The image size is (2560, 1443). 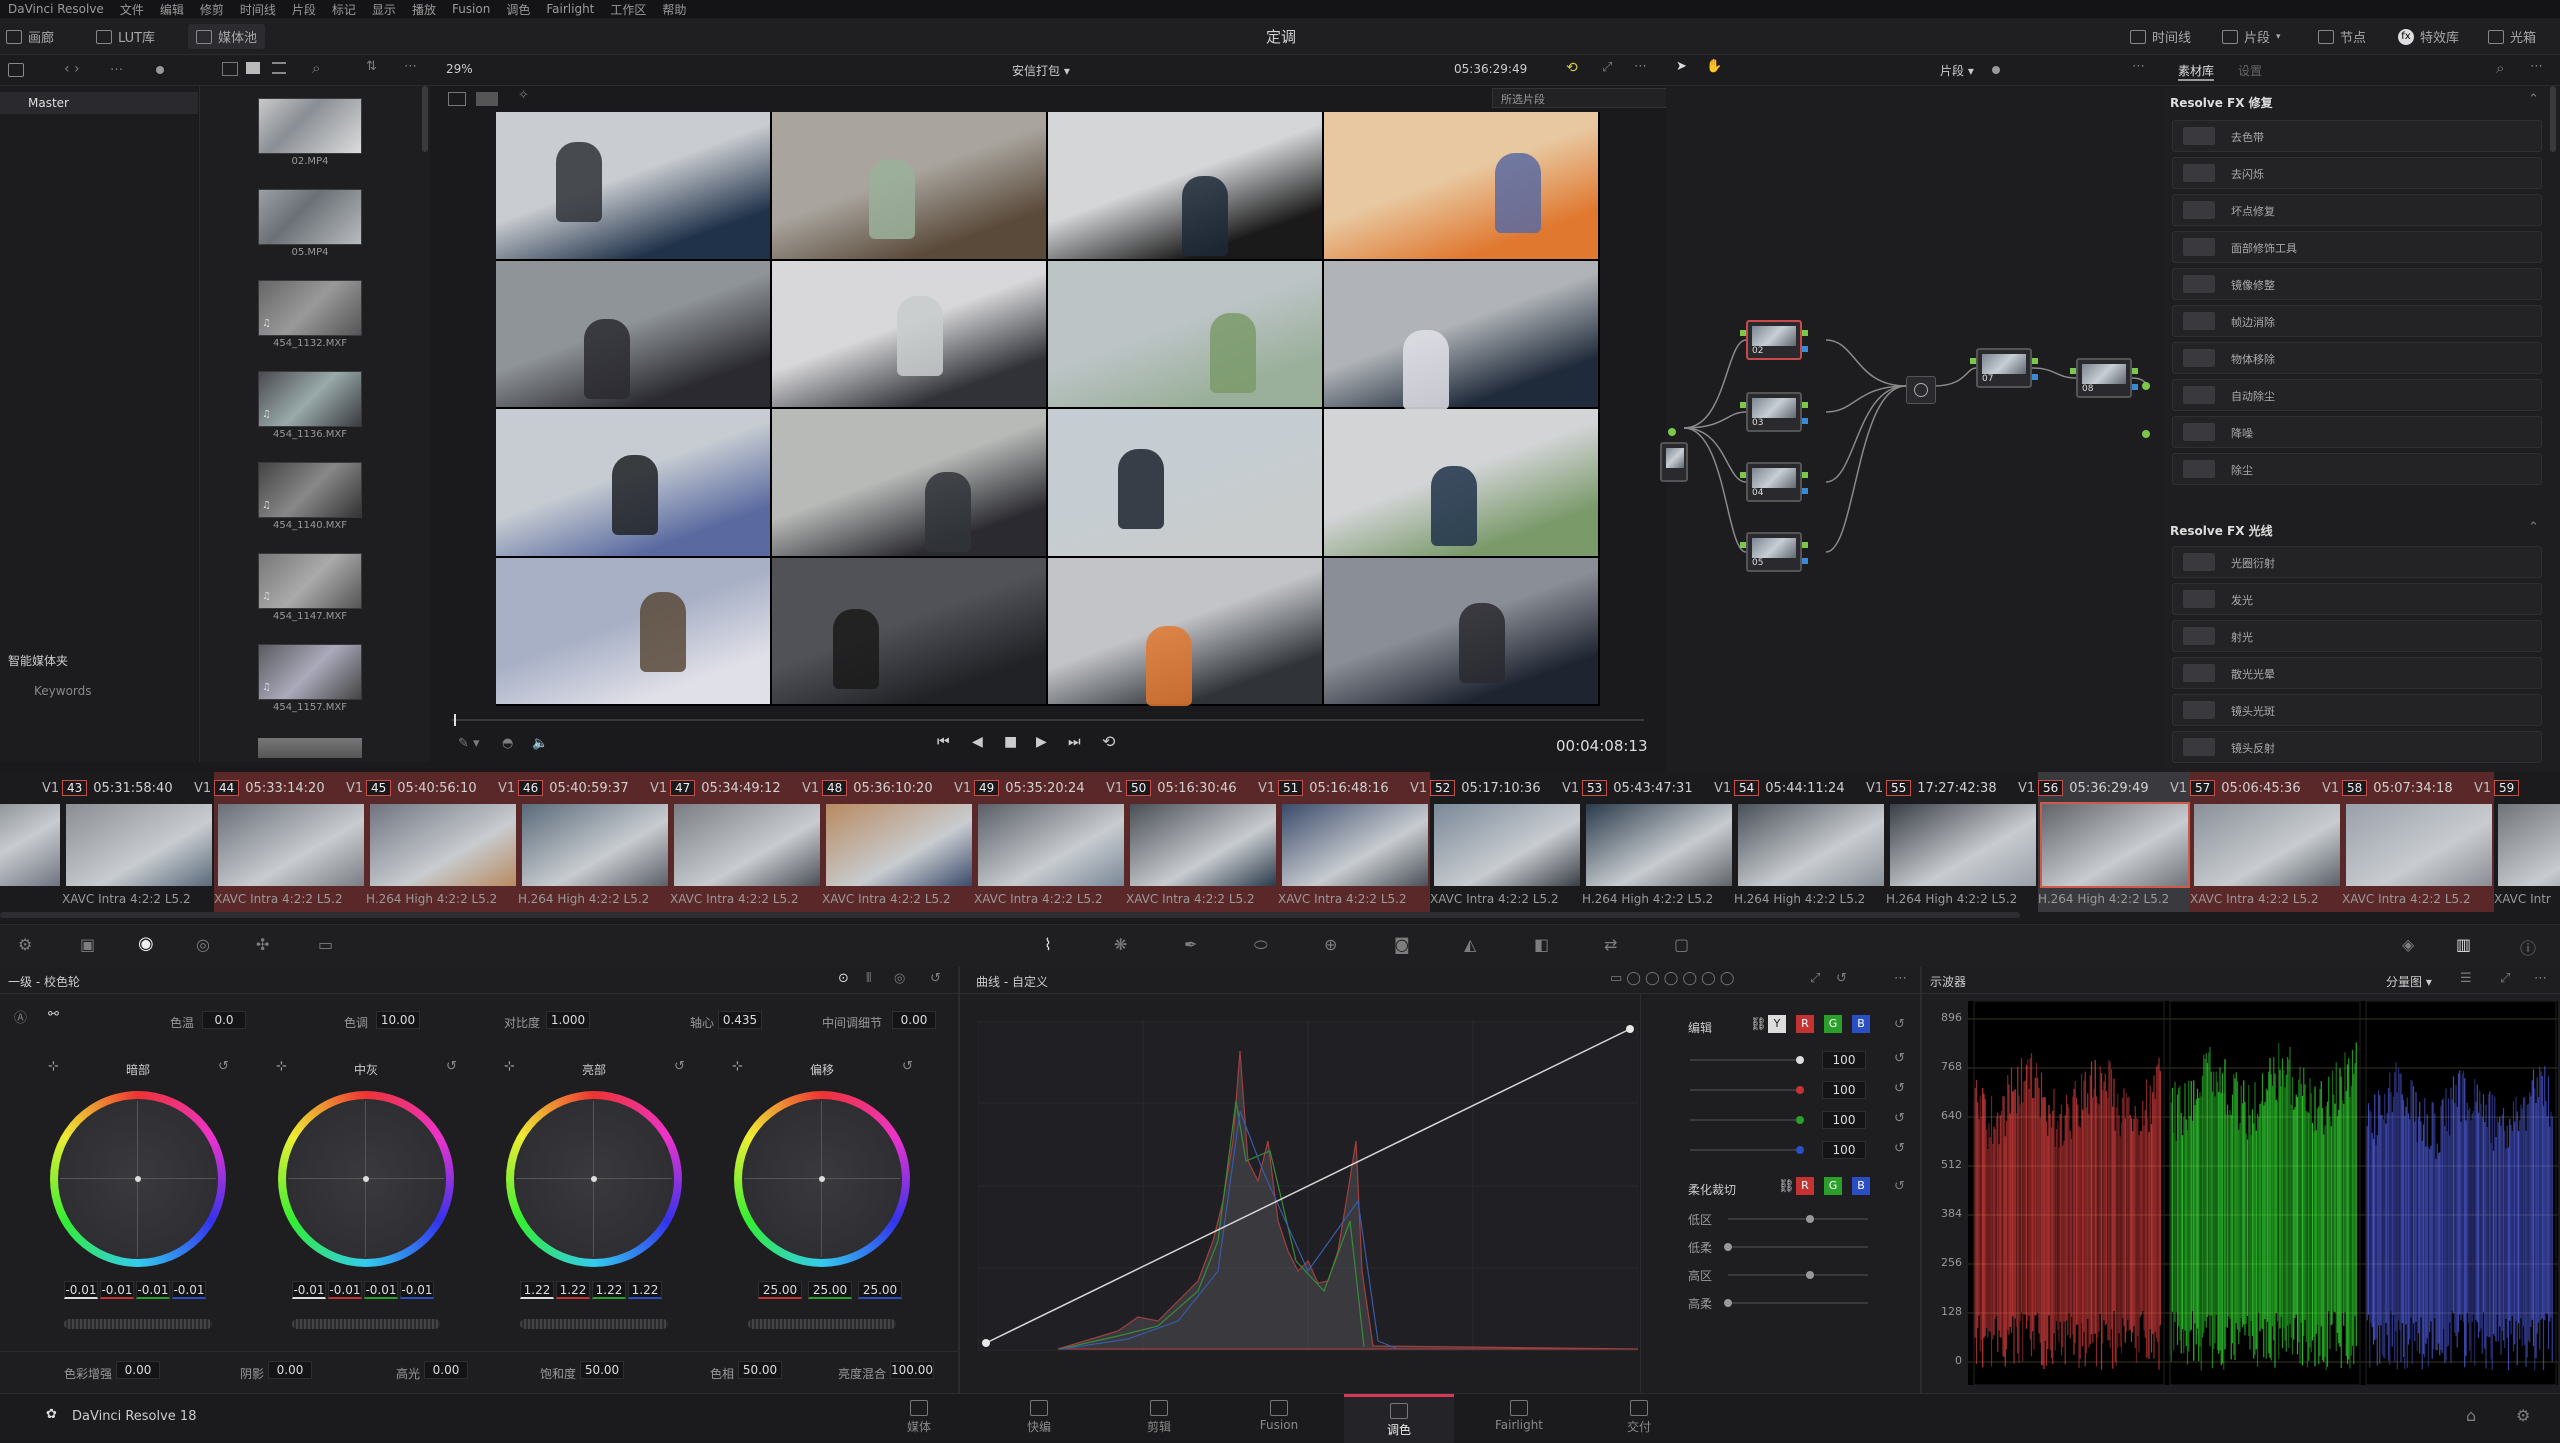 What do you see at coordinates (1639, 1417) in the screenshot?
I see `page-tab-6: 交付` at bounding box center [1639, 1417].